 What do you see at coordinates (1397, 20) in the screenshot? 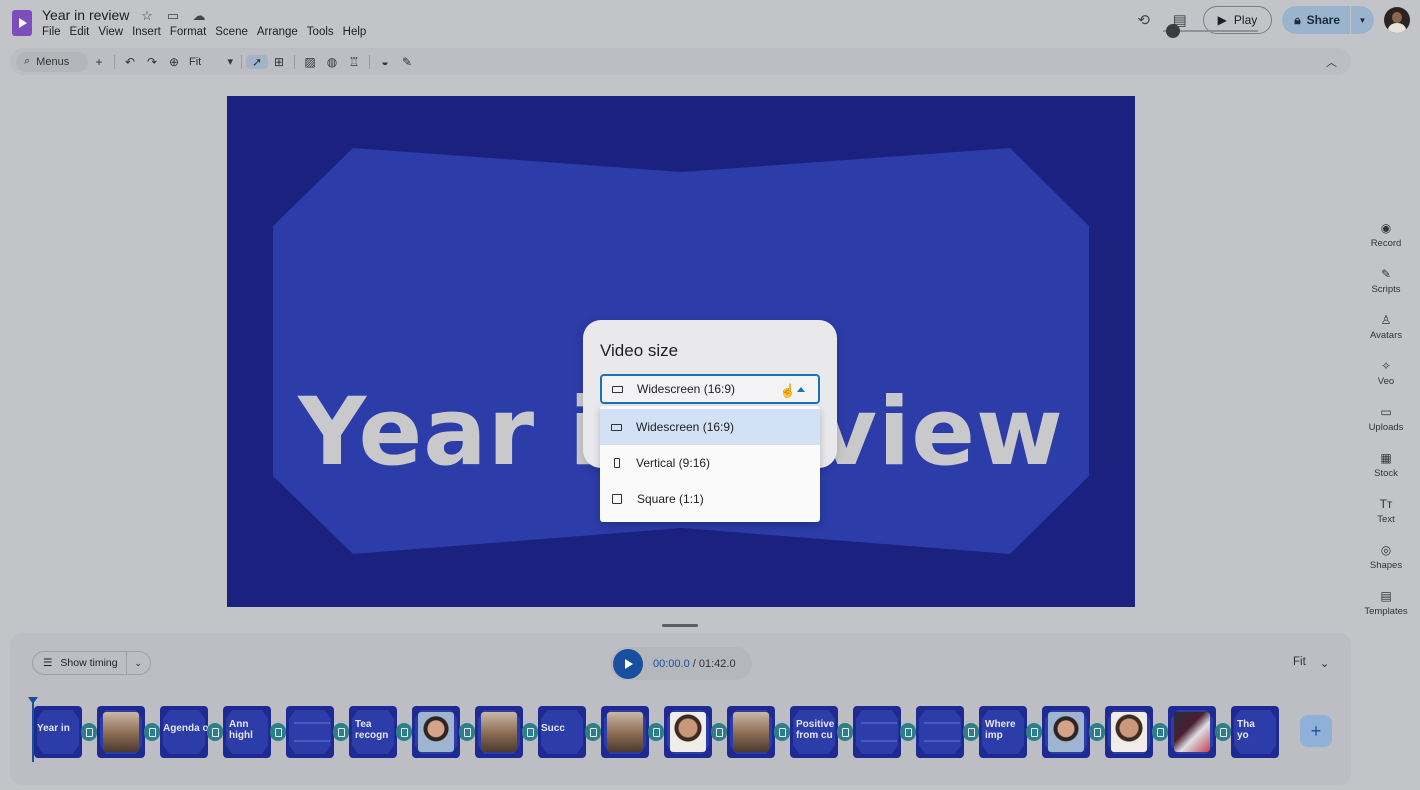
I see `account-avatar` at bounding box center [1397, 20].